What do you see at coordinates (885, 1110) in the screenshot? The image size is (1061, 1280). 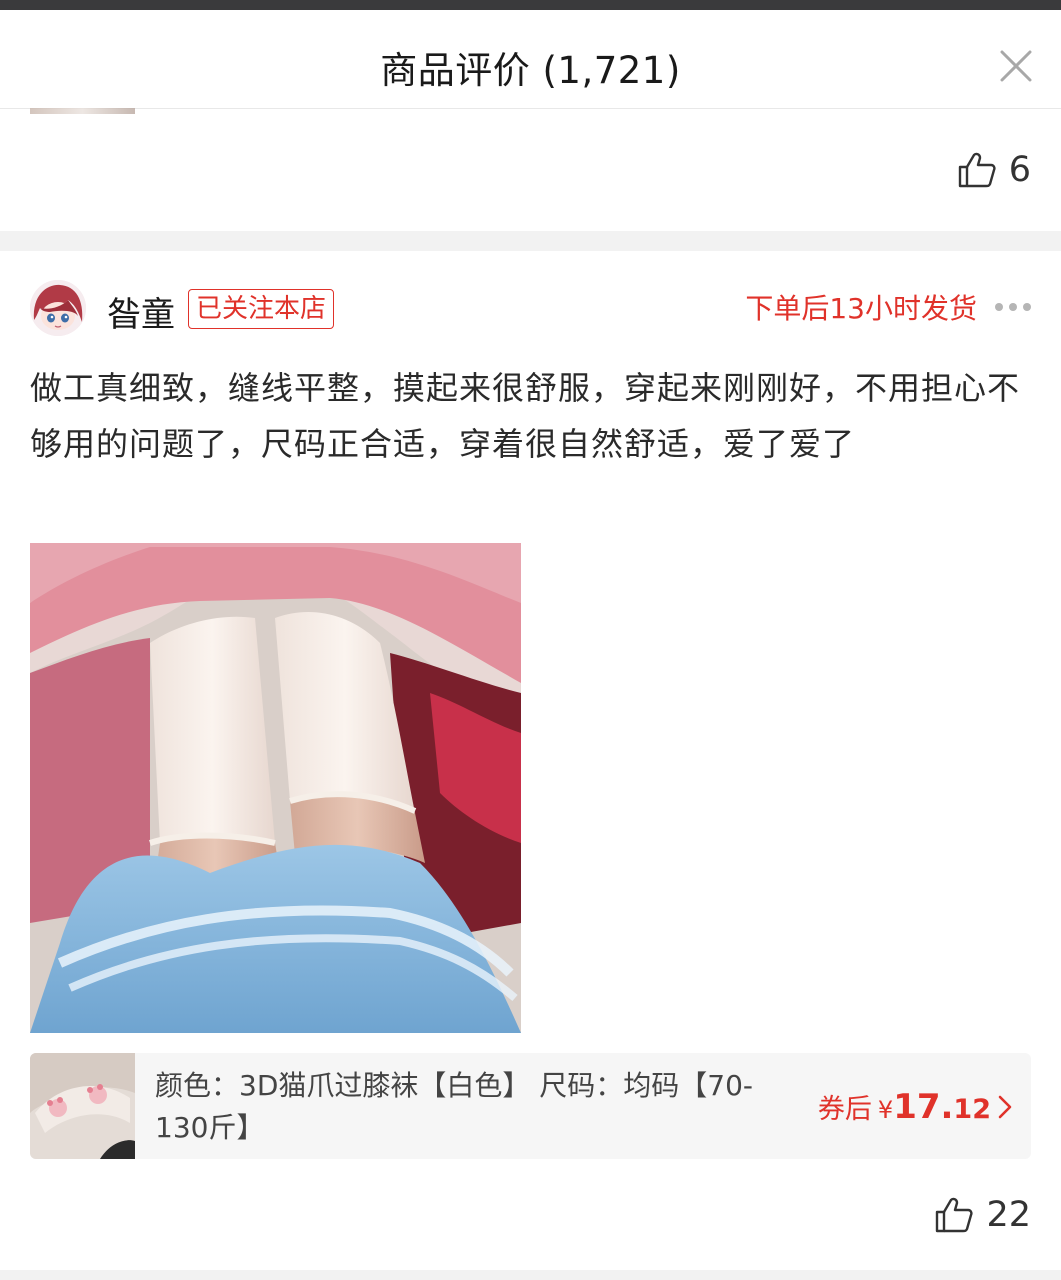 I see `price-currency: ¥` at bounding box center [885, 1110].